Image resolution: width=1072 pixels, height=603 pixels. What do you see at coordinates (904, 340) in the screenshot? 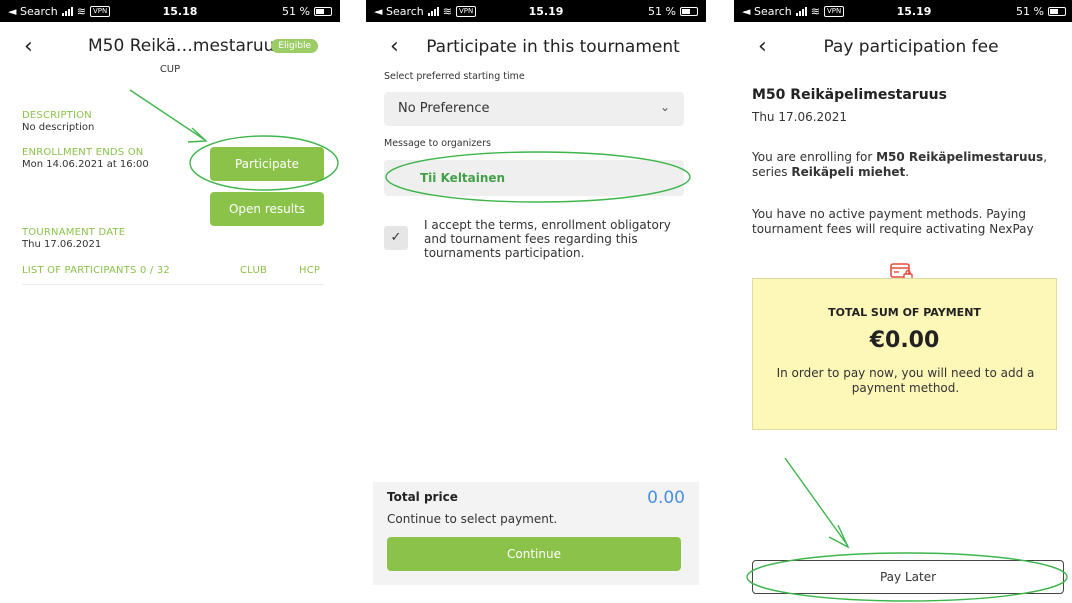
I see `total-sum-value: €0.00` at bounding box center [904, 340].